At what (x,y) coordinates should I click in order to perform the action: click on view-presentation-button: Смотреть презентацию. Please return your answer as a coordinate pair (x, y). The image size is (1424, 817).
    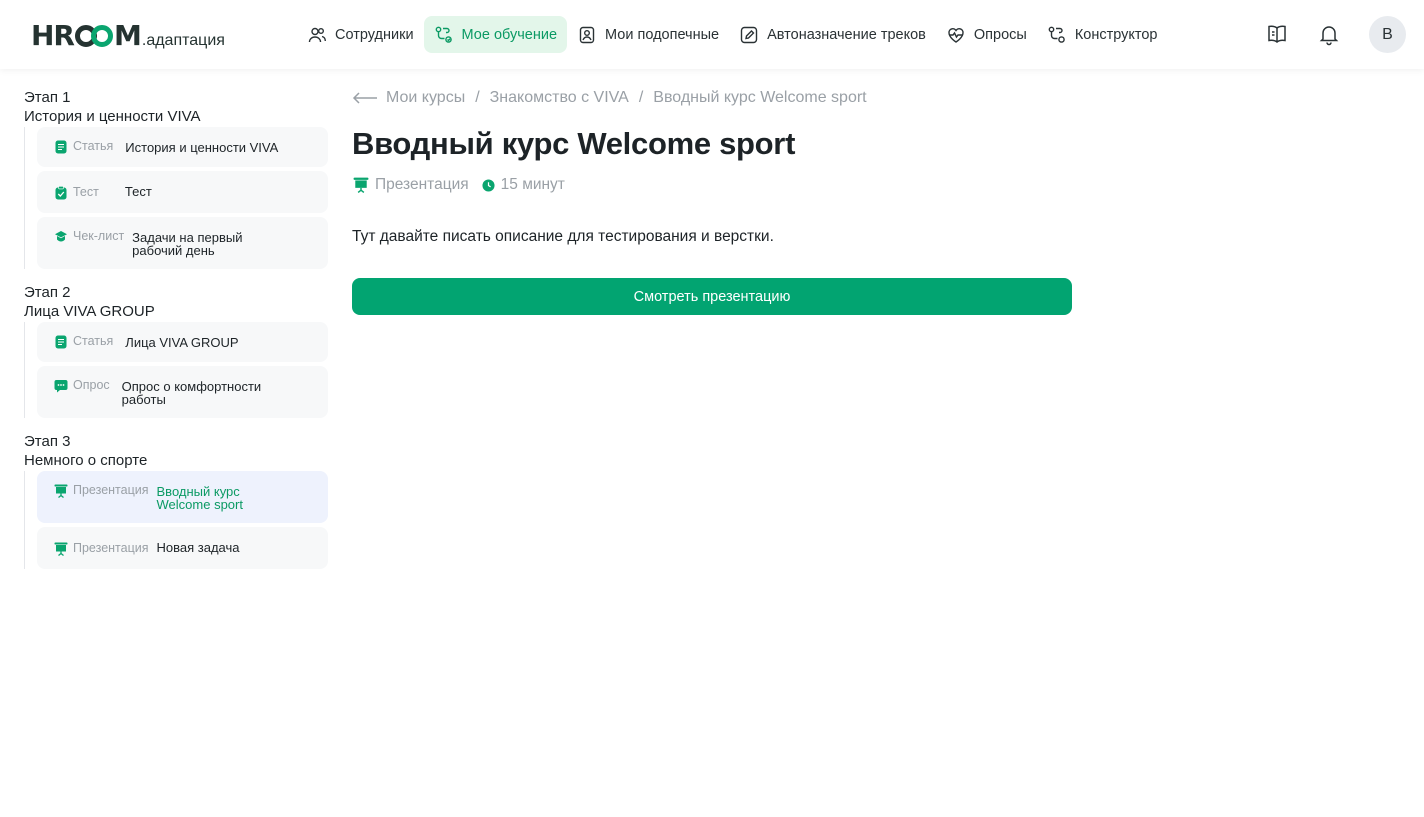
    Looking at the image, I should click on (712, 296).